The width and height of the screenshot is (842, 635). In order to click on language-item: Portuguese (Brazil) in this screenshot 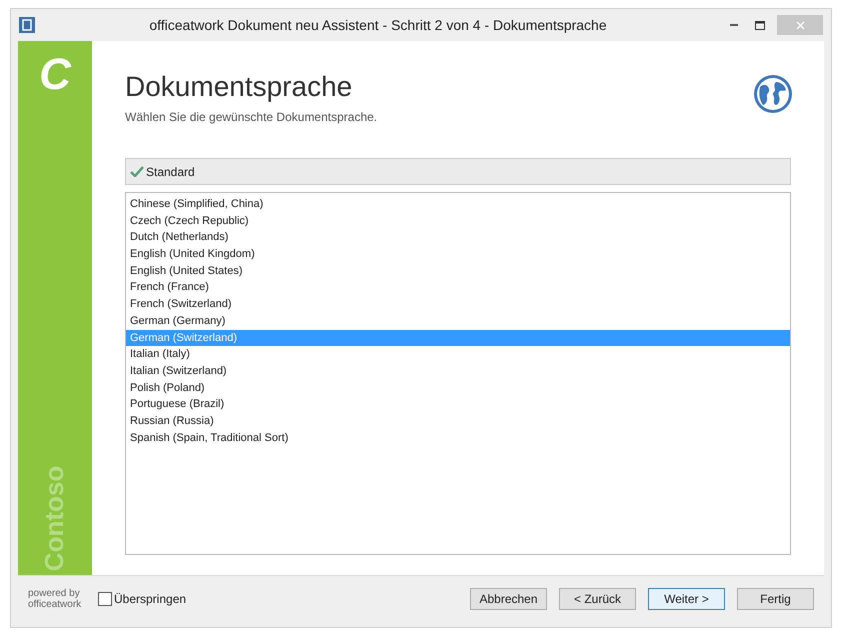, I will do `click(458, 404)`.